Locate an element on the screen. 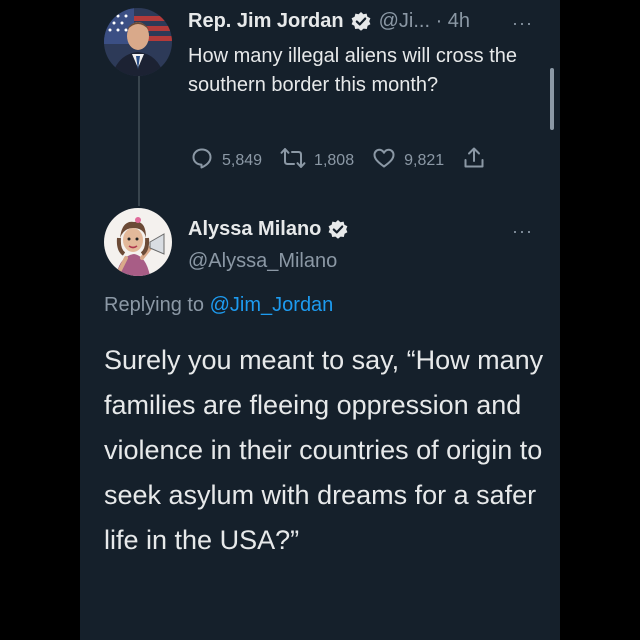  share-icon is located at coordinates (478, 160).